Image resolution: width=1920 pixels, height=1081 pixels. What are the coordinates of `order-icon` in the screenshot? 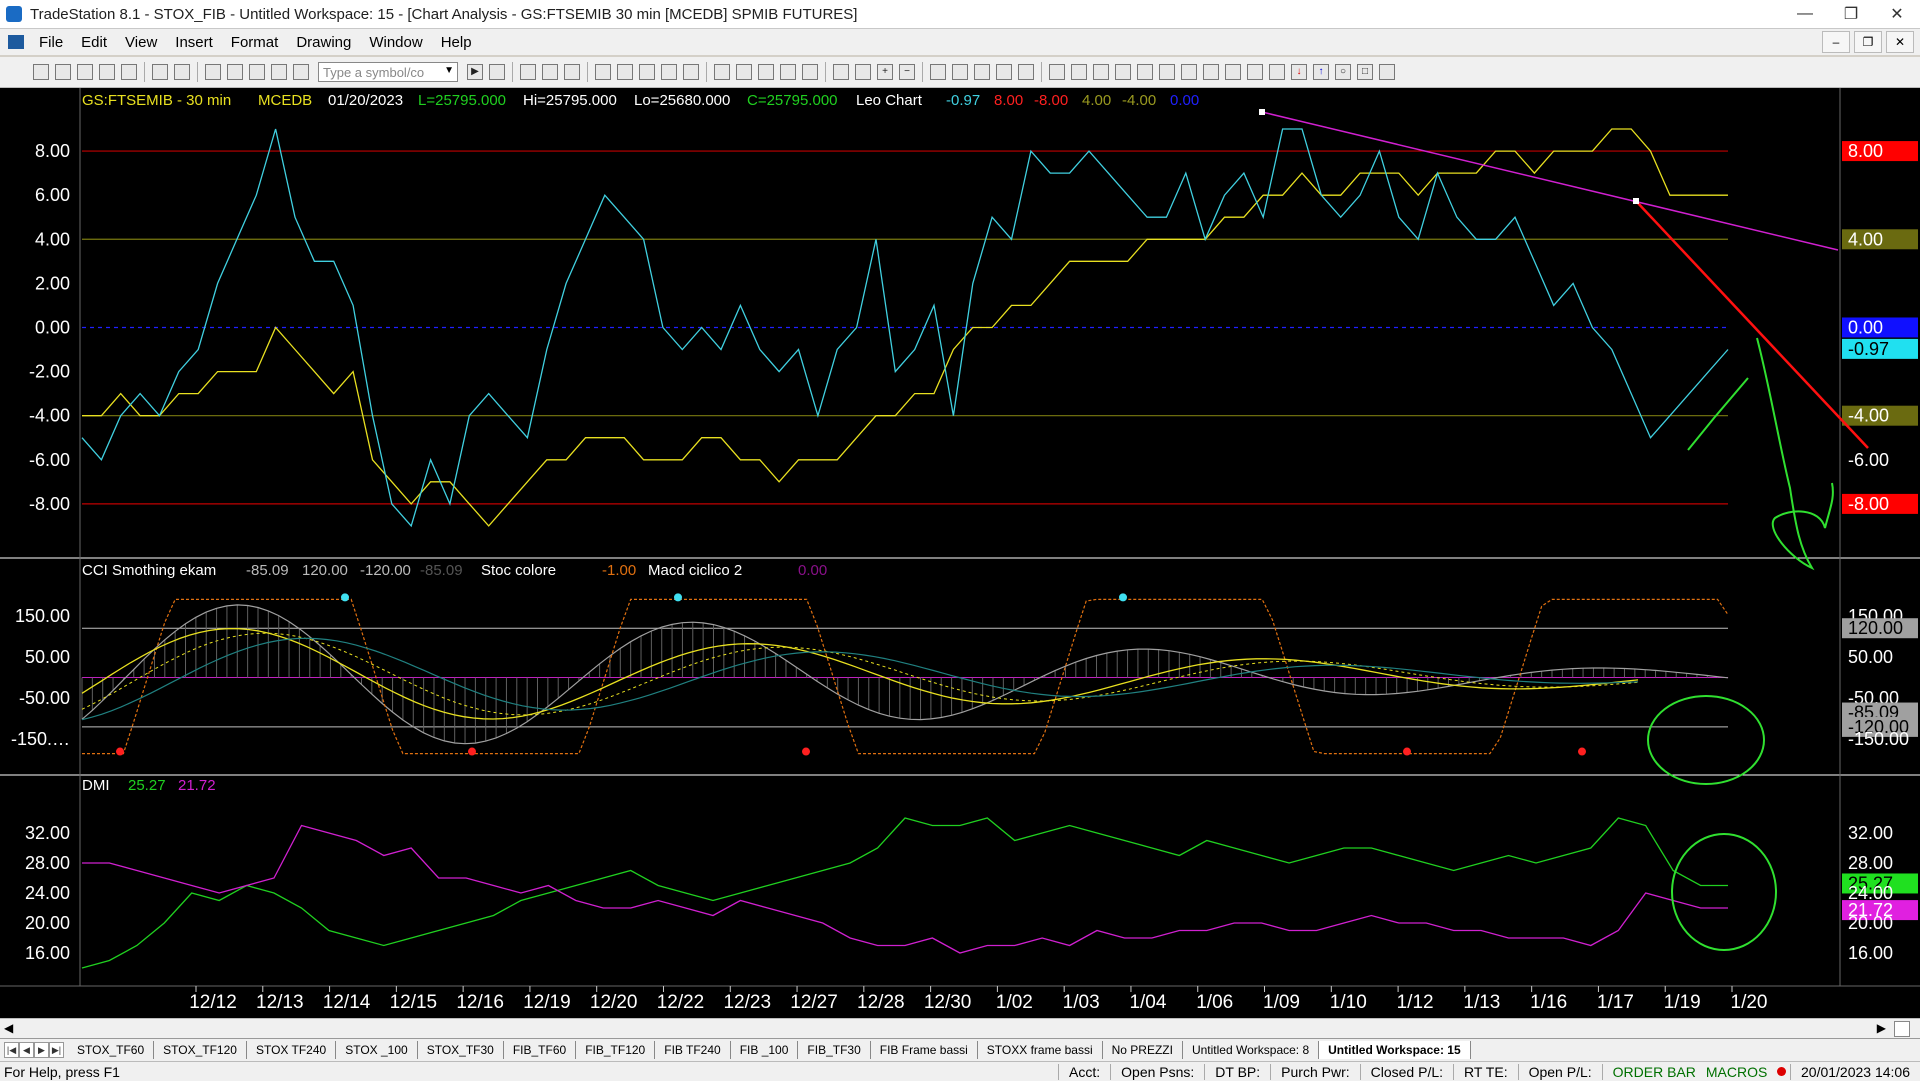 It's located at (625, 72).